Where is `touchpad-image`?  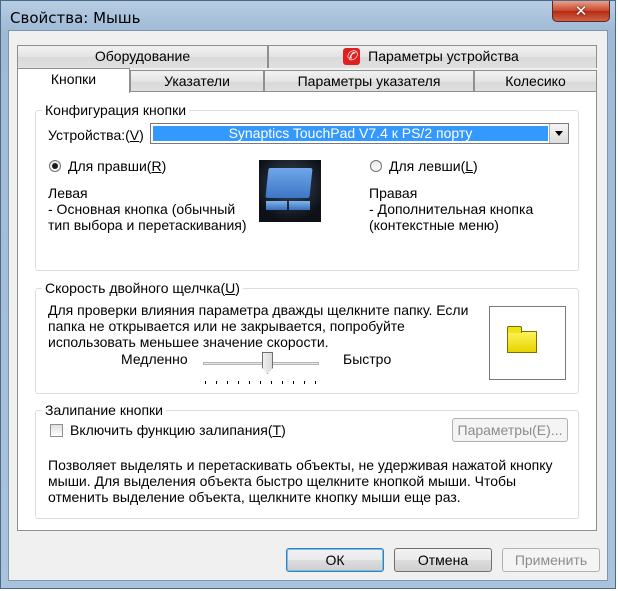 touchpad-image is located at coordinates (290, 191).